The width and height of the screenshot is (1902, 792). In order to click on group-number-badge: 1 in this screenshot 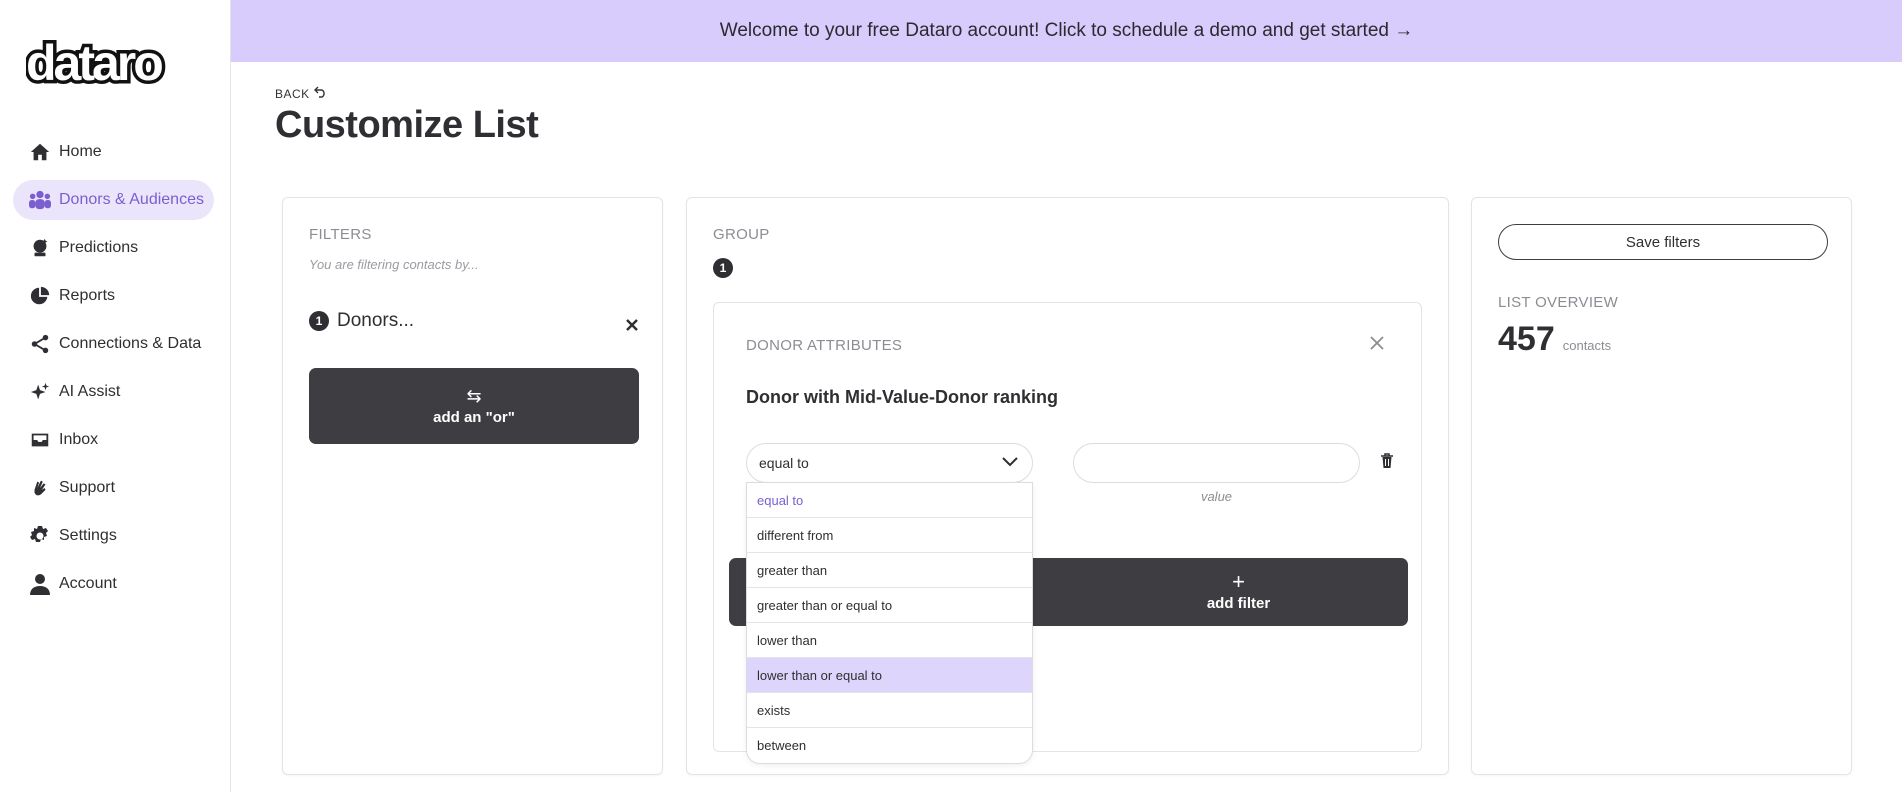, I will do `click(723, 268)`.